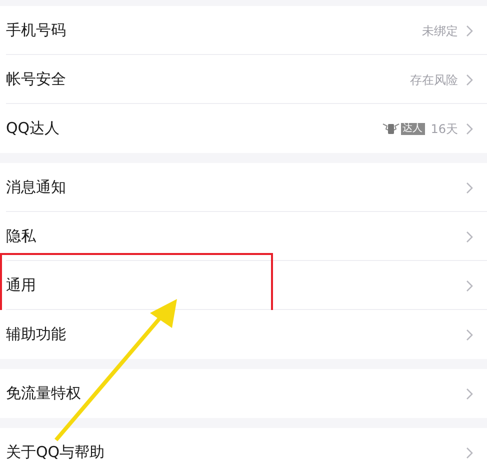 The image size is (487, 466). I want to click on winged-phone-icon, so click(391, 129).